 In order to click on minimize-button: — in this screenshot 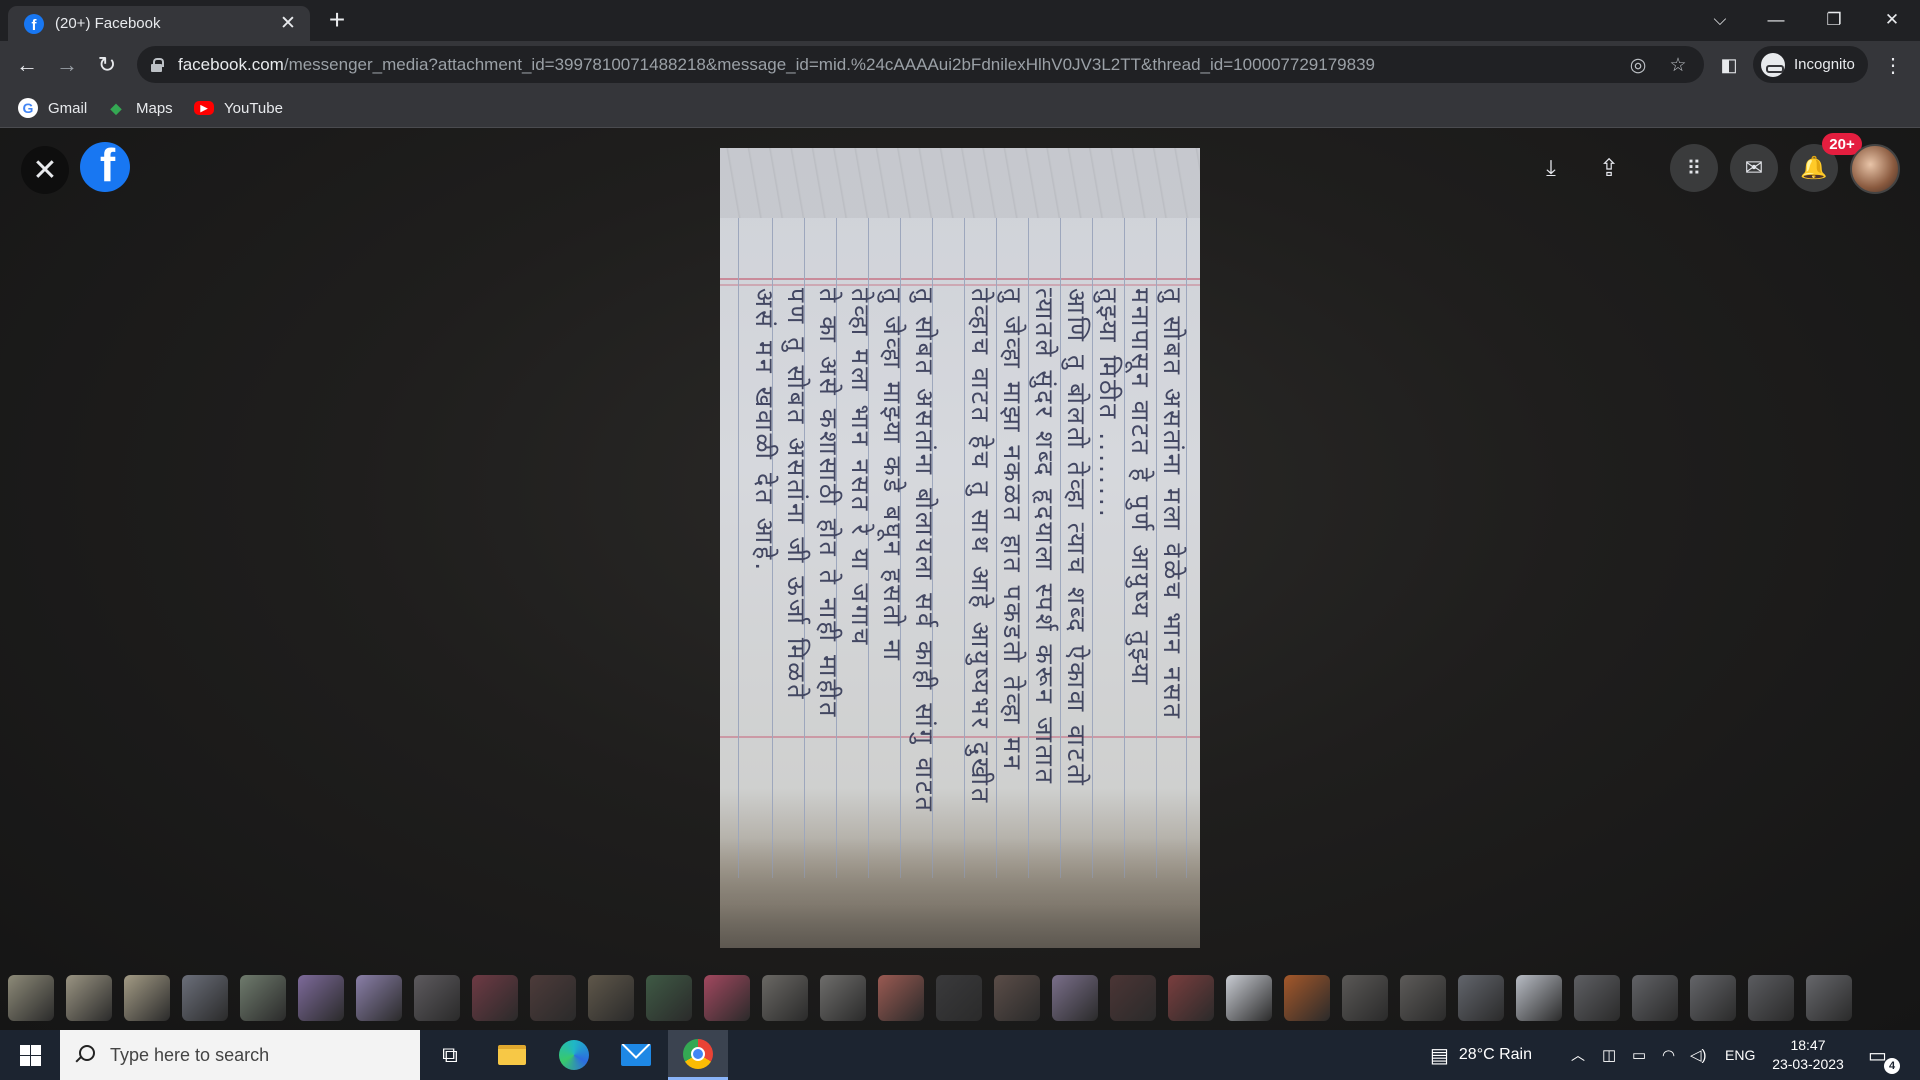, I will do `click(1776, 20)`.